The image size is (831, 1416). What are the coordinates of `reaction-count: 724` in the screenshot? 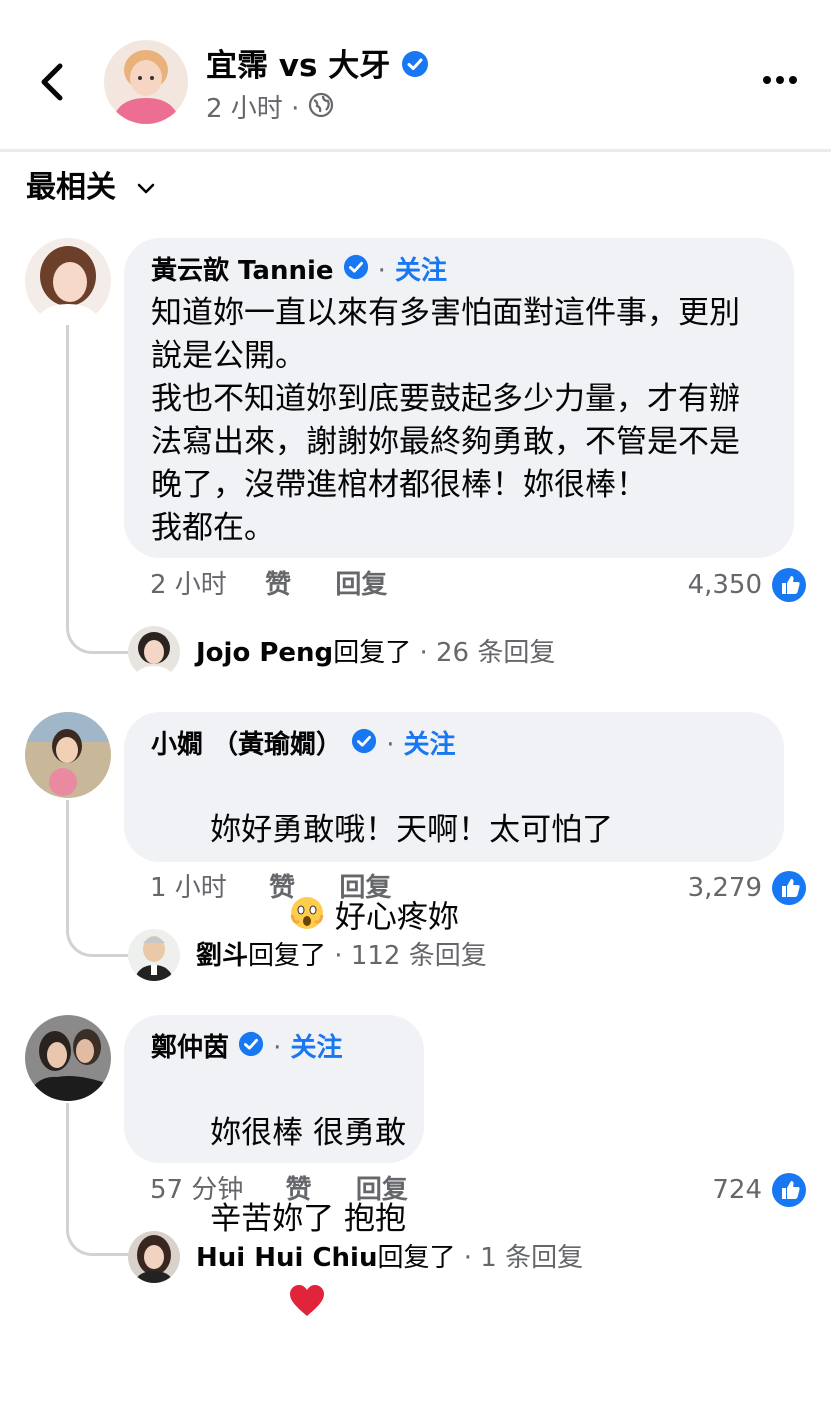 It's located at (701, 1190).